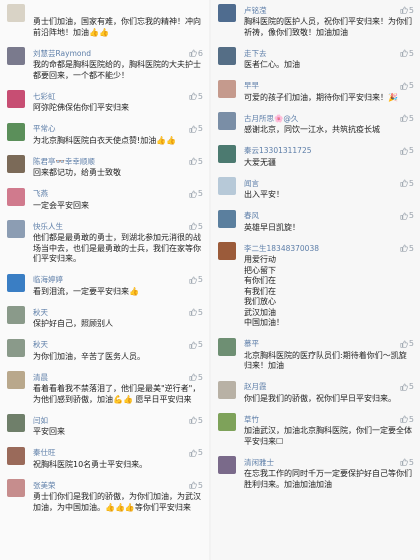 This screenshot has width=420, height=560. What do you see at coordinates (111, 452) in the screenshot?
I see `commenter-name: 秦仕旺` at bounding box center [111, 452].